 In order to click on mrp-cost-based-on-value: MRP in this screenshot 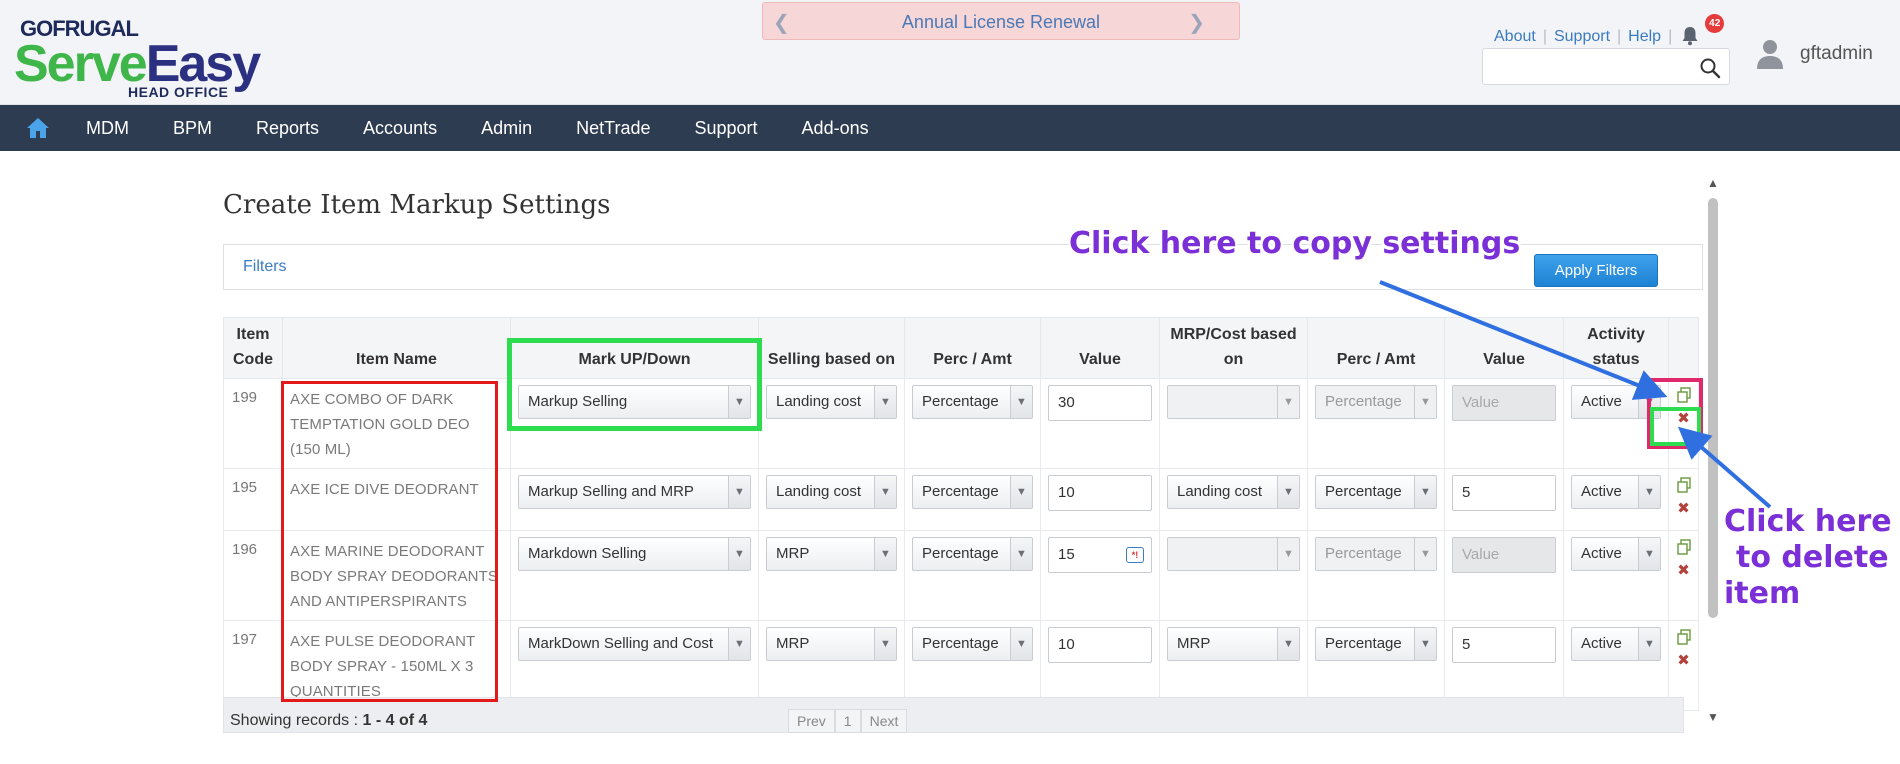, I will do `click(1194, 643)`.